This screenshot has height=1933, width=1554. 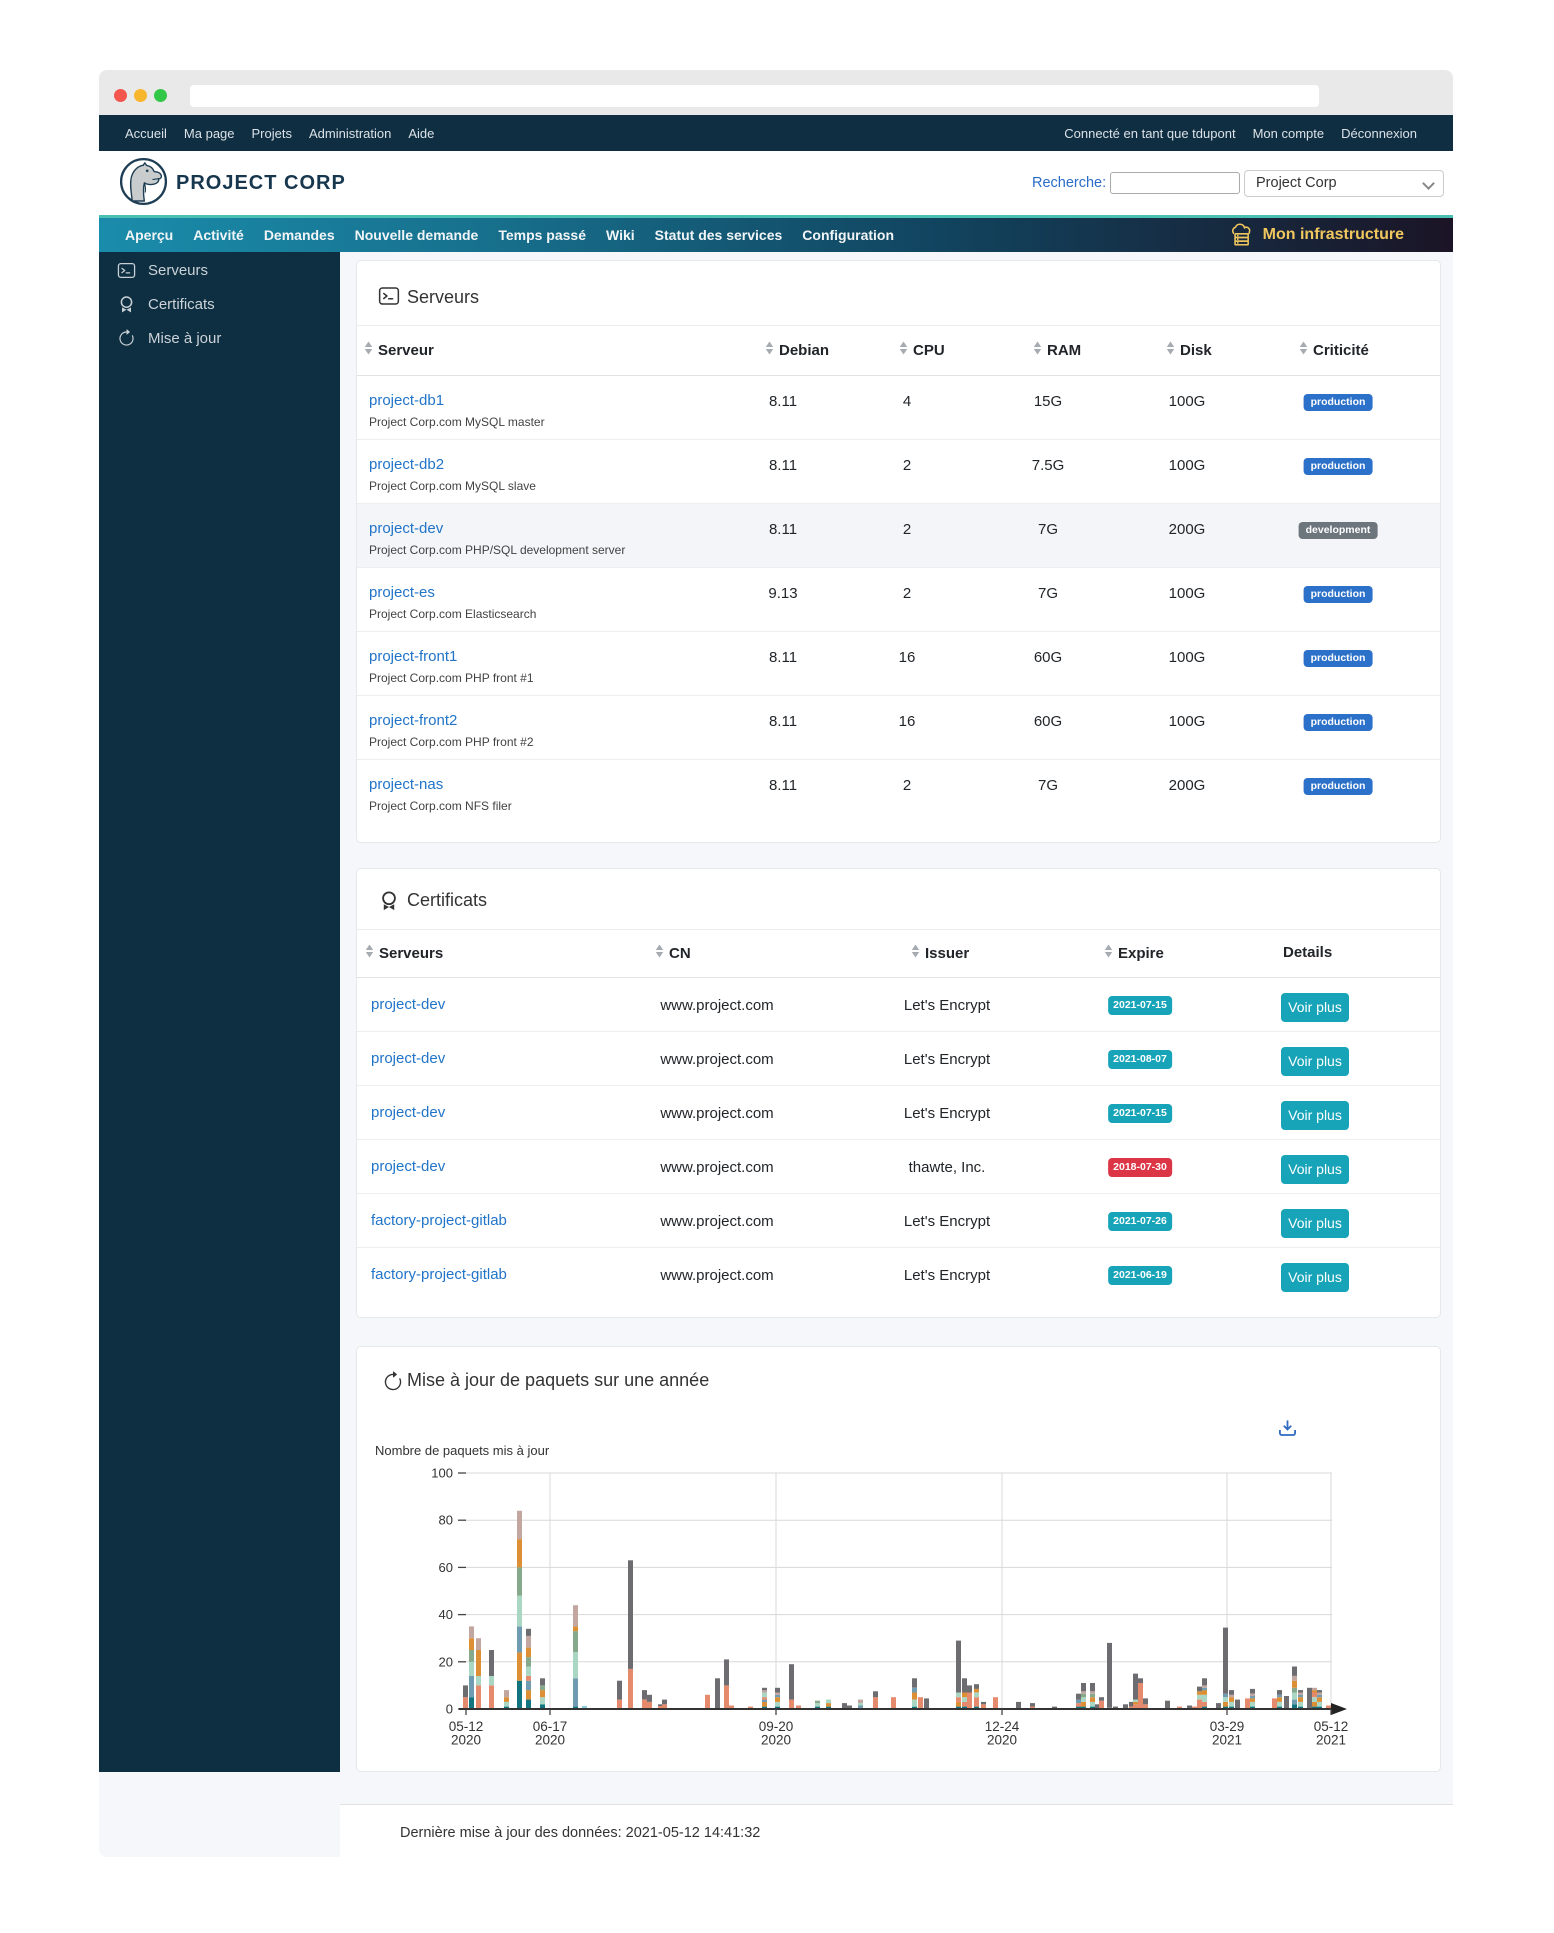 What do you see at coordinates (446, 1567) in the screenshot?
I see `svg-text: 60` at bounding box center [446, 1567].